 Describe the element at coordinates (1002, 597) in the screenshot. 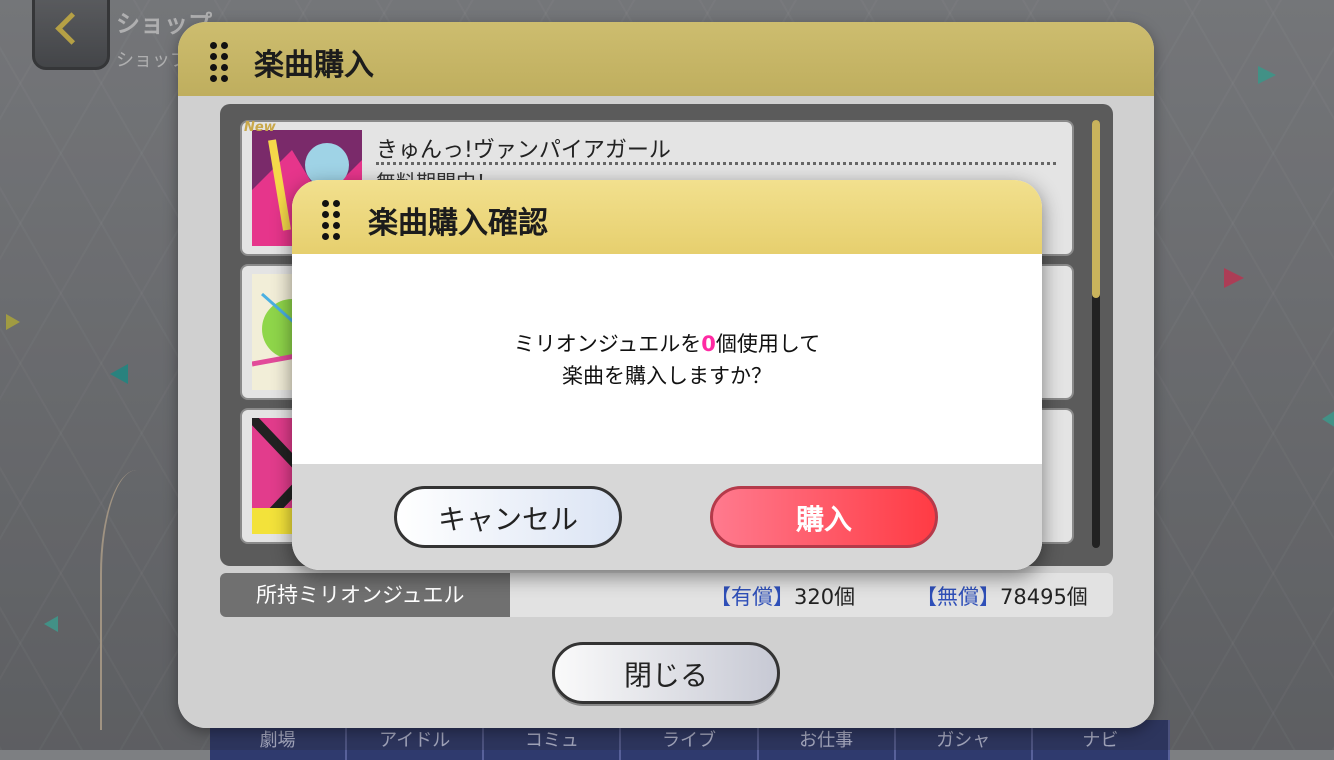

I see `free-jewels: 【無償】78495個` at that location.